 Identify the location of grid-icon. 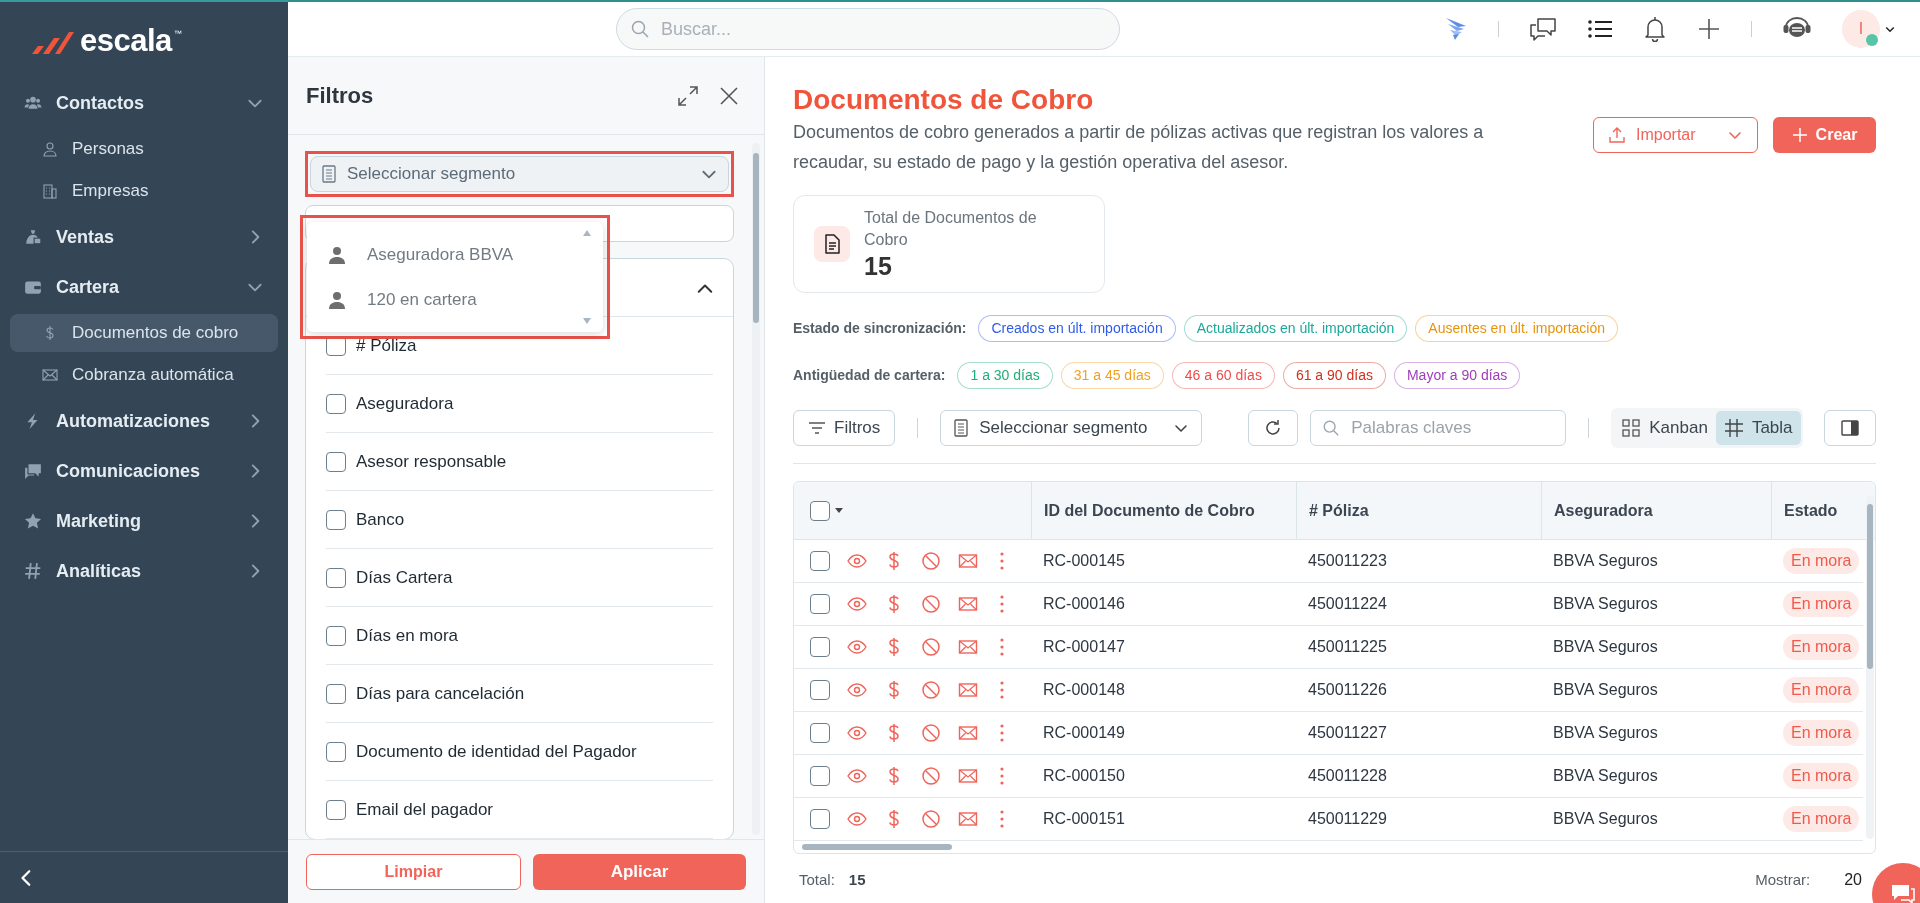
(1631, 428).